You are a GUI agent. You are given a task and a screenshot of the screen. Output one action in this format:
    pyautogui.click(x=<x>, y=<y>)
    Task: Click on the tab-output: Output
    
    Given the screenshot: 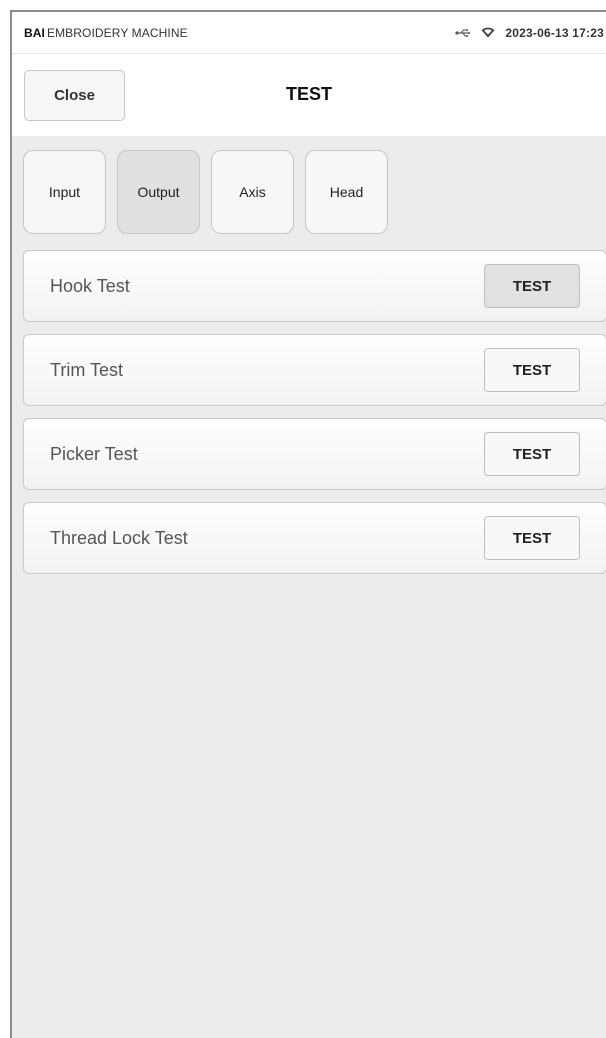 What is the action you would take?
    pyautogui.click(x=158, y=192)
    